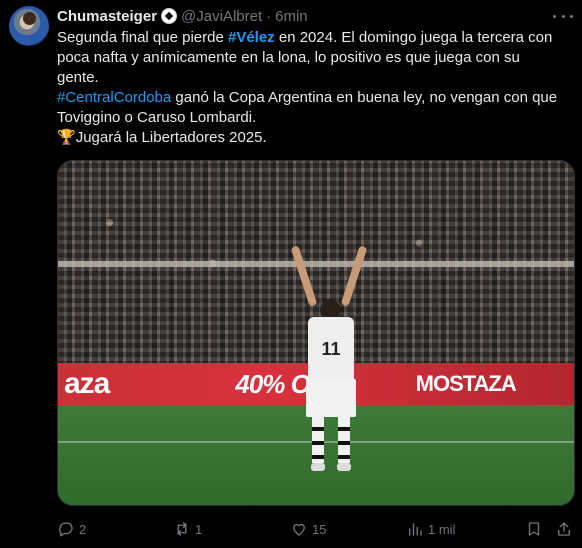  What do you see at coordinates (66, 529) in the screenshot?
I see `reply-icon` at bounding box center [66, 529].